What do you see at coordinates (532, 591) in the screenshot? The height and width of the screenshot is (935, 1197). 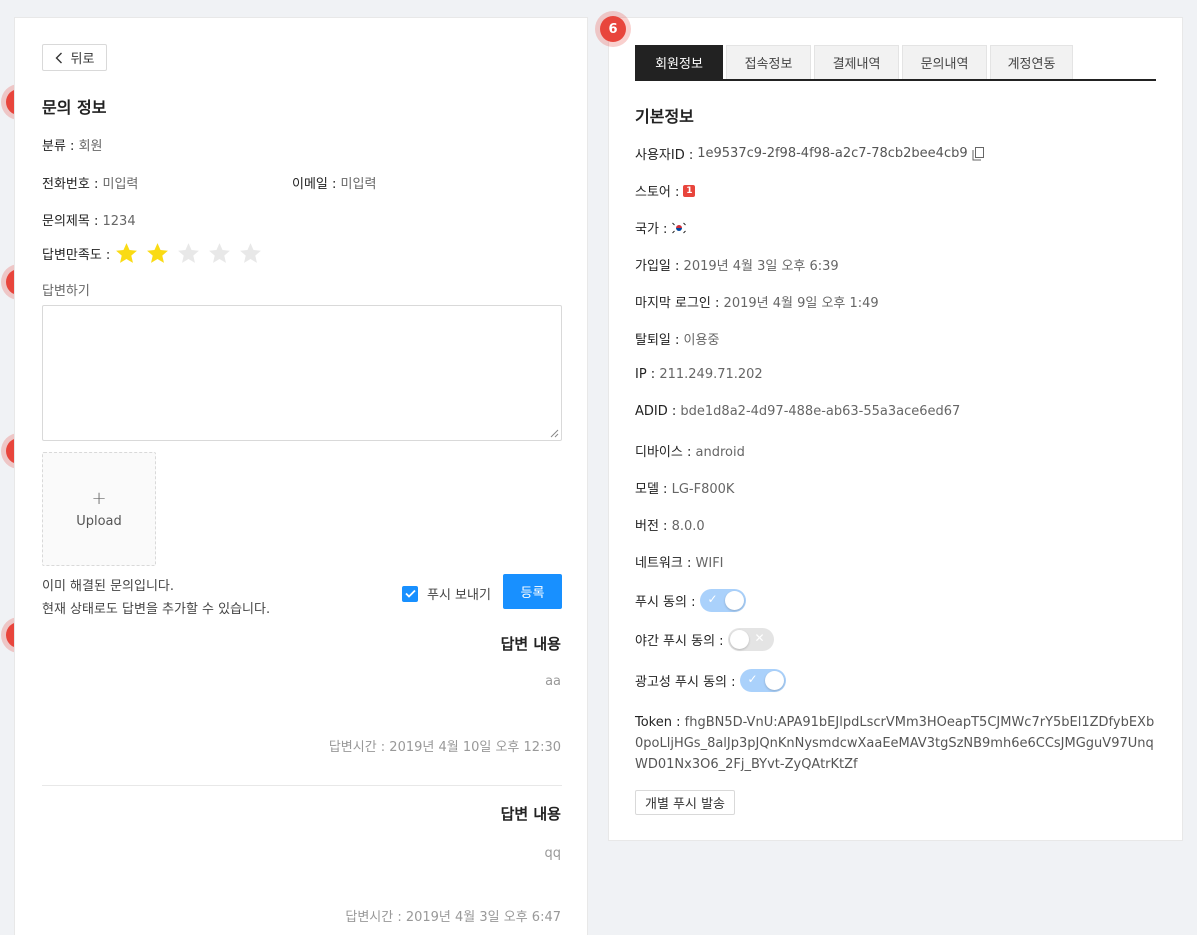 I see `submit-button: 등록` at bounding box center [532, 591].